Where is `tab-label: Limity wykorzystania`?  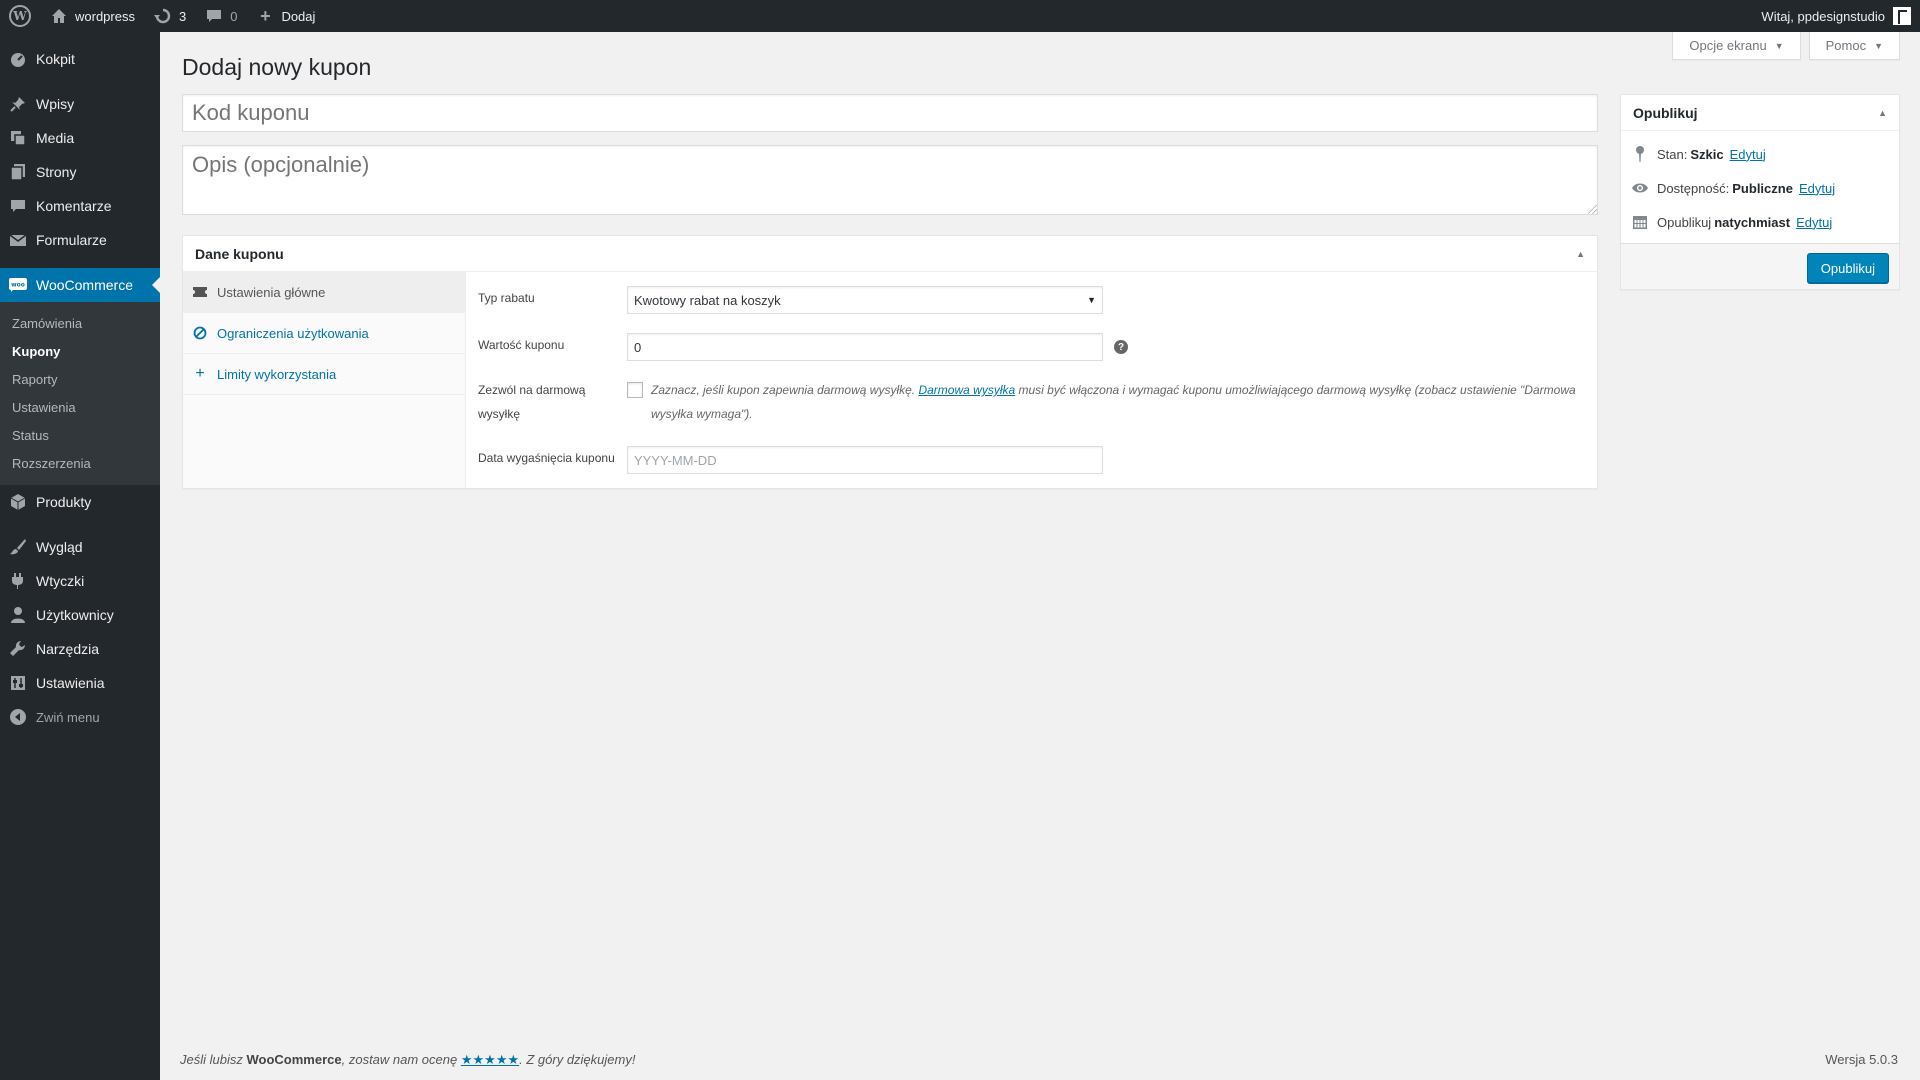
tab-label: Limity wykorzystania is located at coordinates (277, 374).